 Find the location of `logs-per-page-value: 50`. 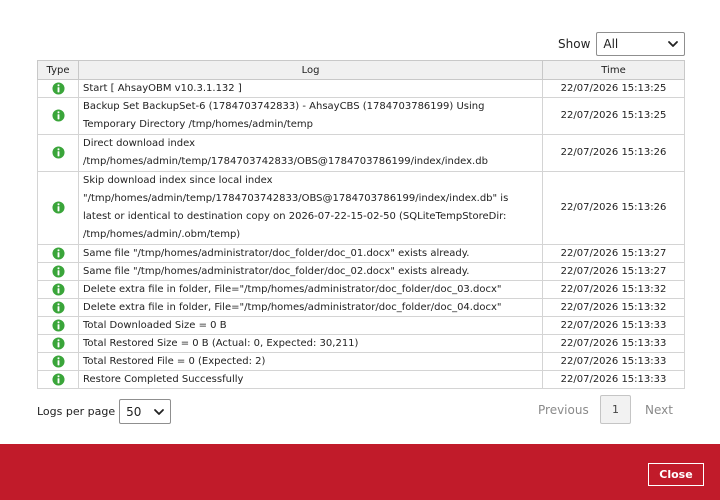

logs-per-page-value: 50 is located at coordinates (134, 411).